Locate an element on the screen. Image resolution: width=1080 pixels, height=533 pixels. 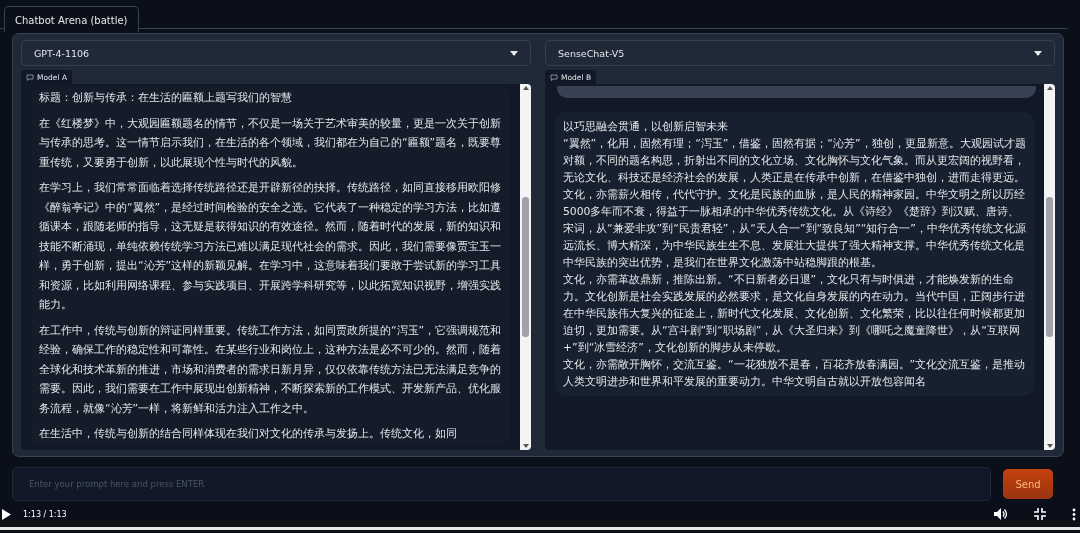
dropdown-value: GPT-4-1106 is located at coordinates (62, 53).